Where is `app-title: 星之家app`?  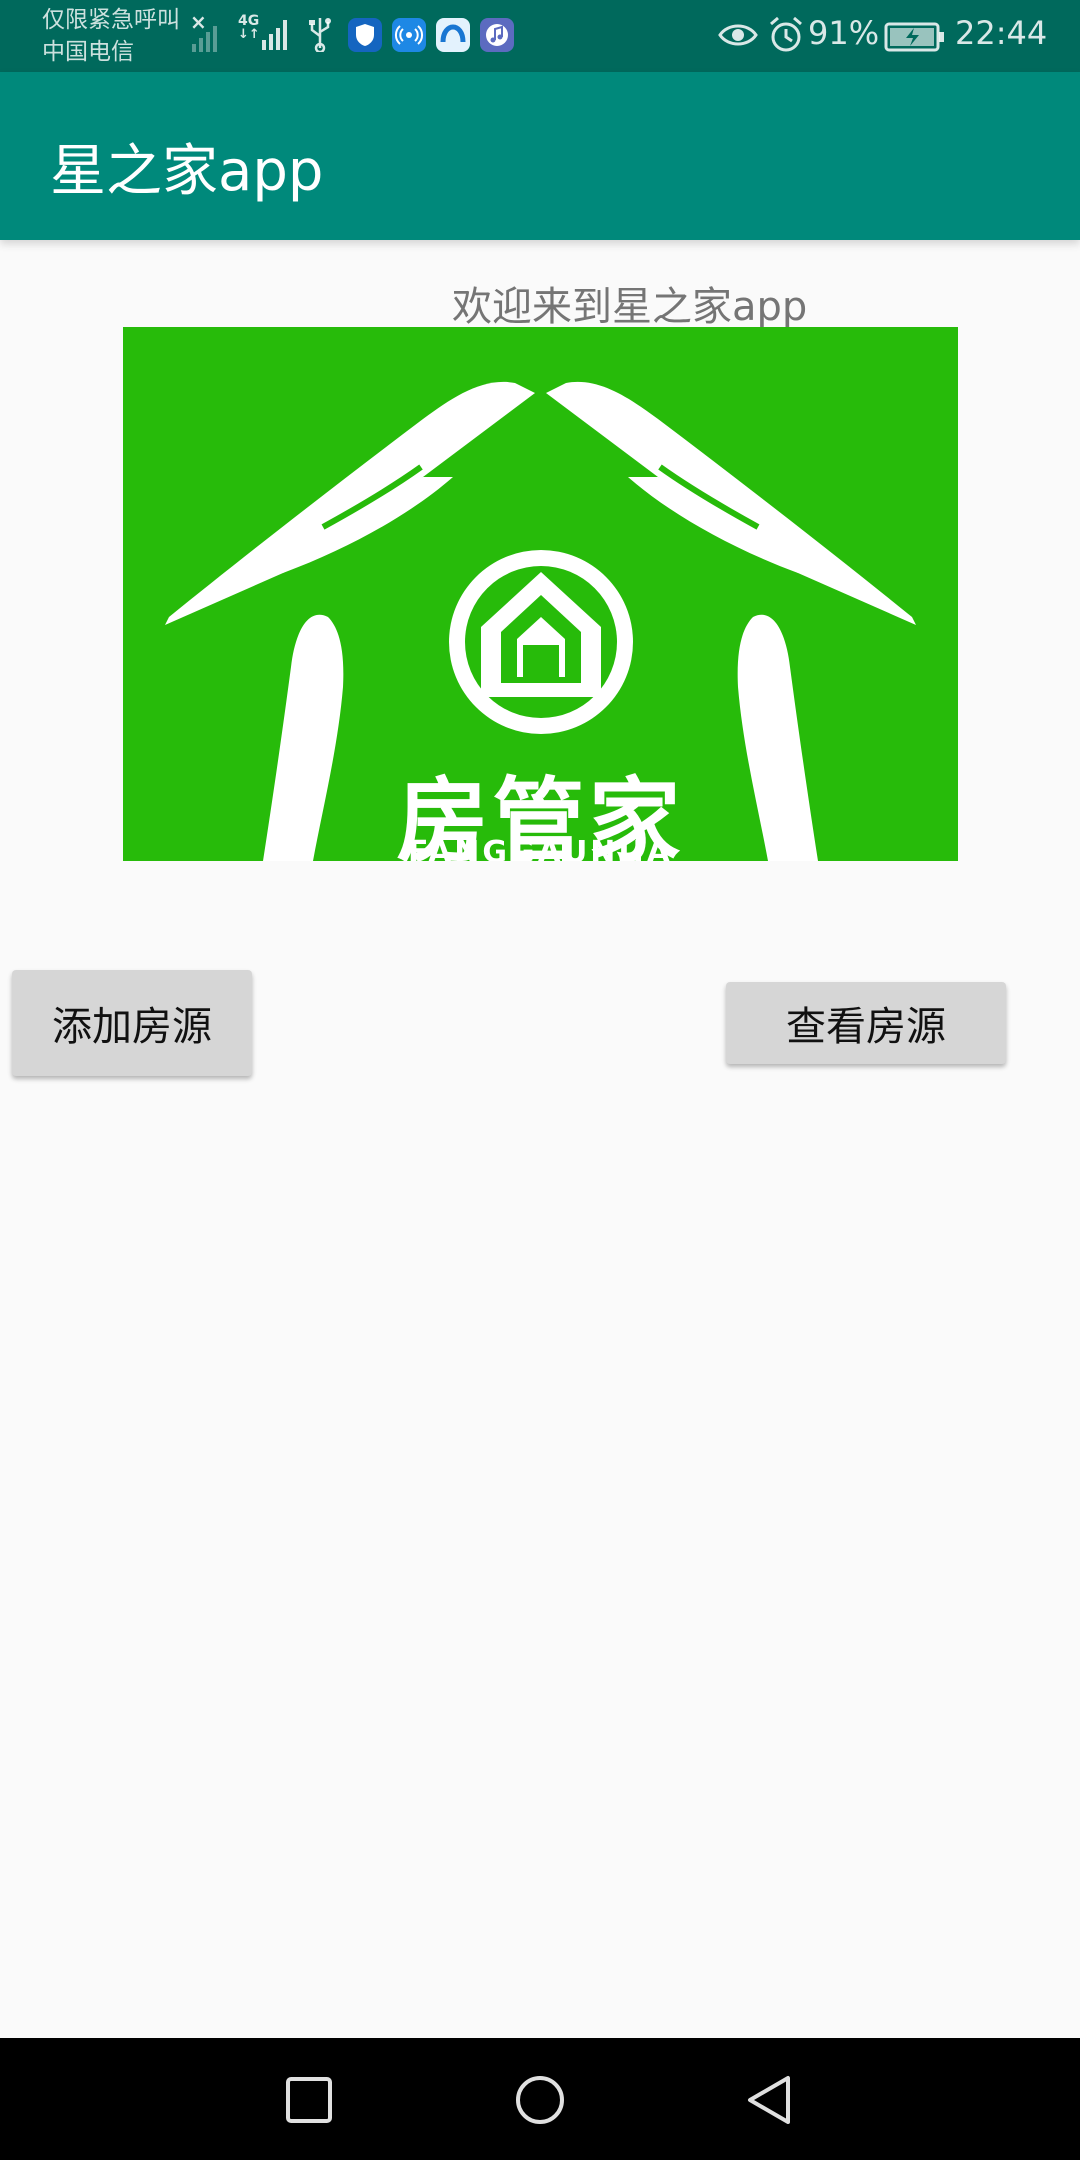 app-title: 星之家app is located at coordinates (187, 171).